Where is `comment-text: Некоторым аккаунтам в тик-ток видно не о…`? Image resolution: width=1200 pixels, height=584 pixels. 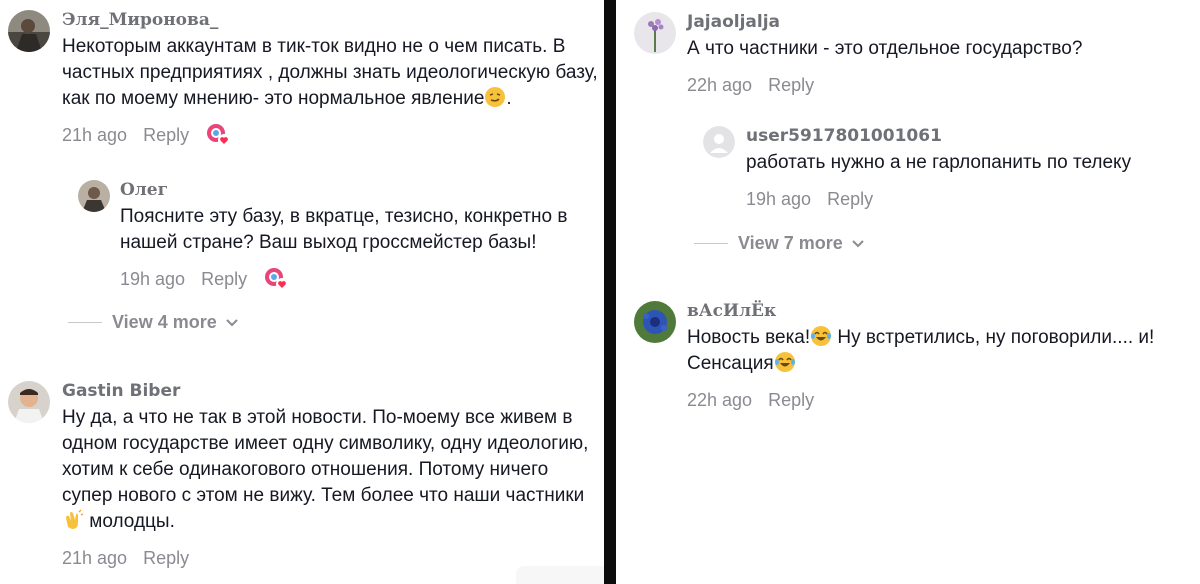 comment-text: Некоторым аккаунтам в тик-ток видно не о… is located at coordinates (330, 72).